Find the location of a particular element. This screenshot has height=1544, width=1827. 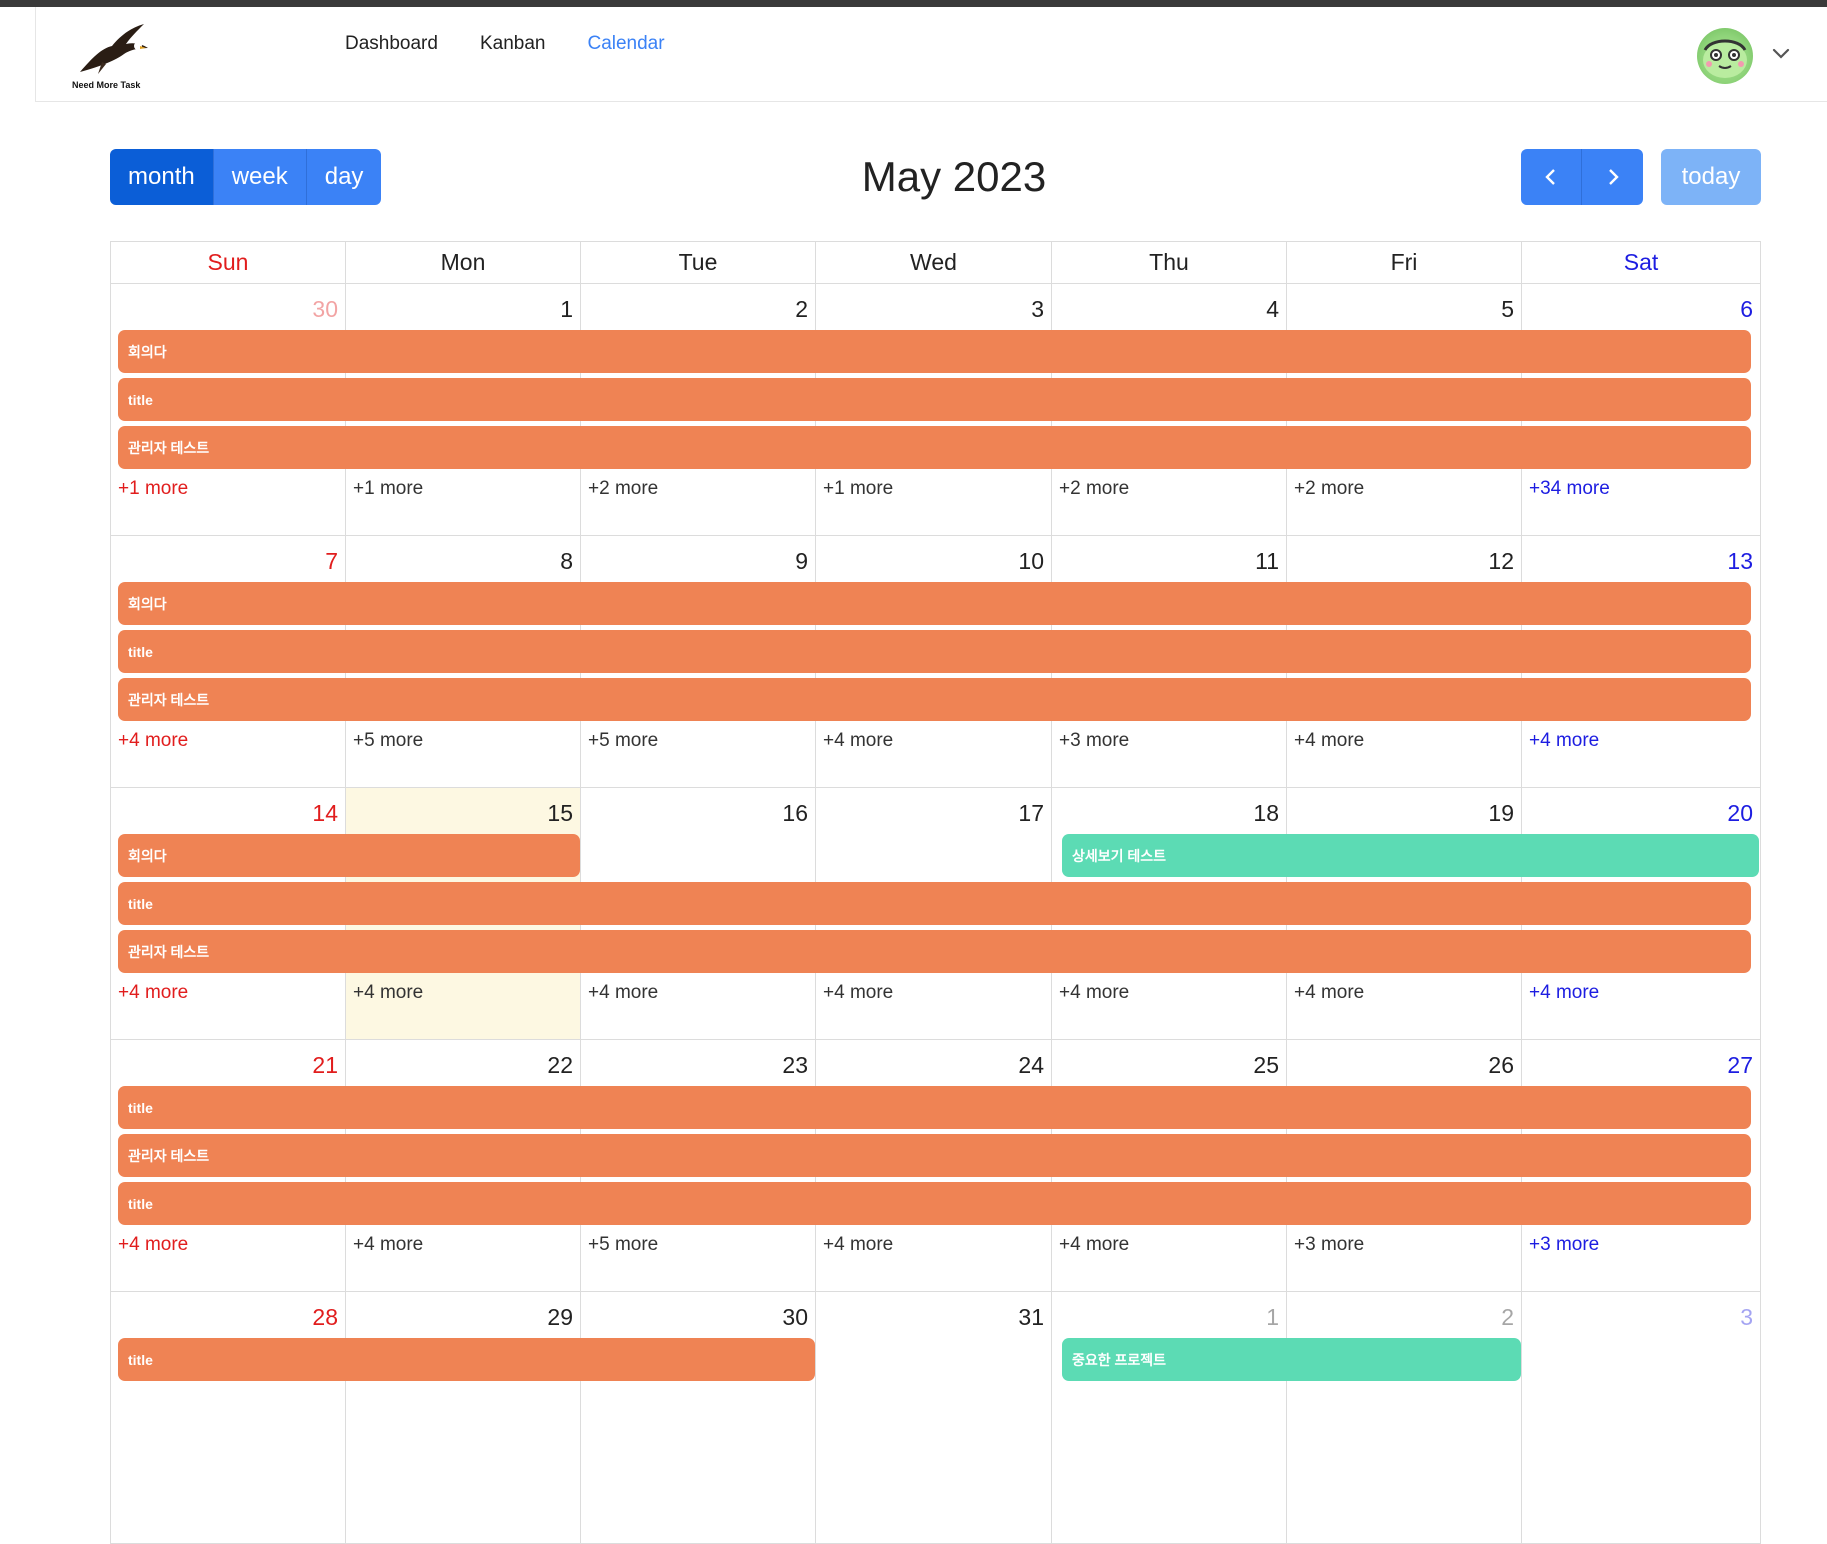

day-number: 20 is located at coordinates (1740, 813).